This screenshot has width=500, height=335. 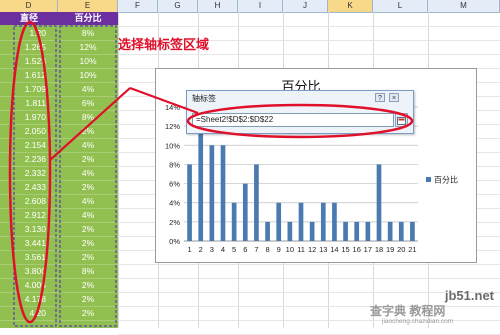 What do you see at coordinates (357, 249) in the screenshot?
I see `x-tick-label: 16` at bounding box center [357, 249].